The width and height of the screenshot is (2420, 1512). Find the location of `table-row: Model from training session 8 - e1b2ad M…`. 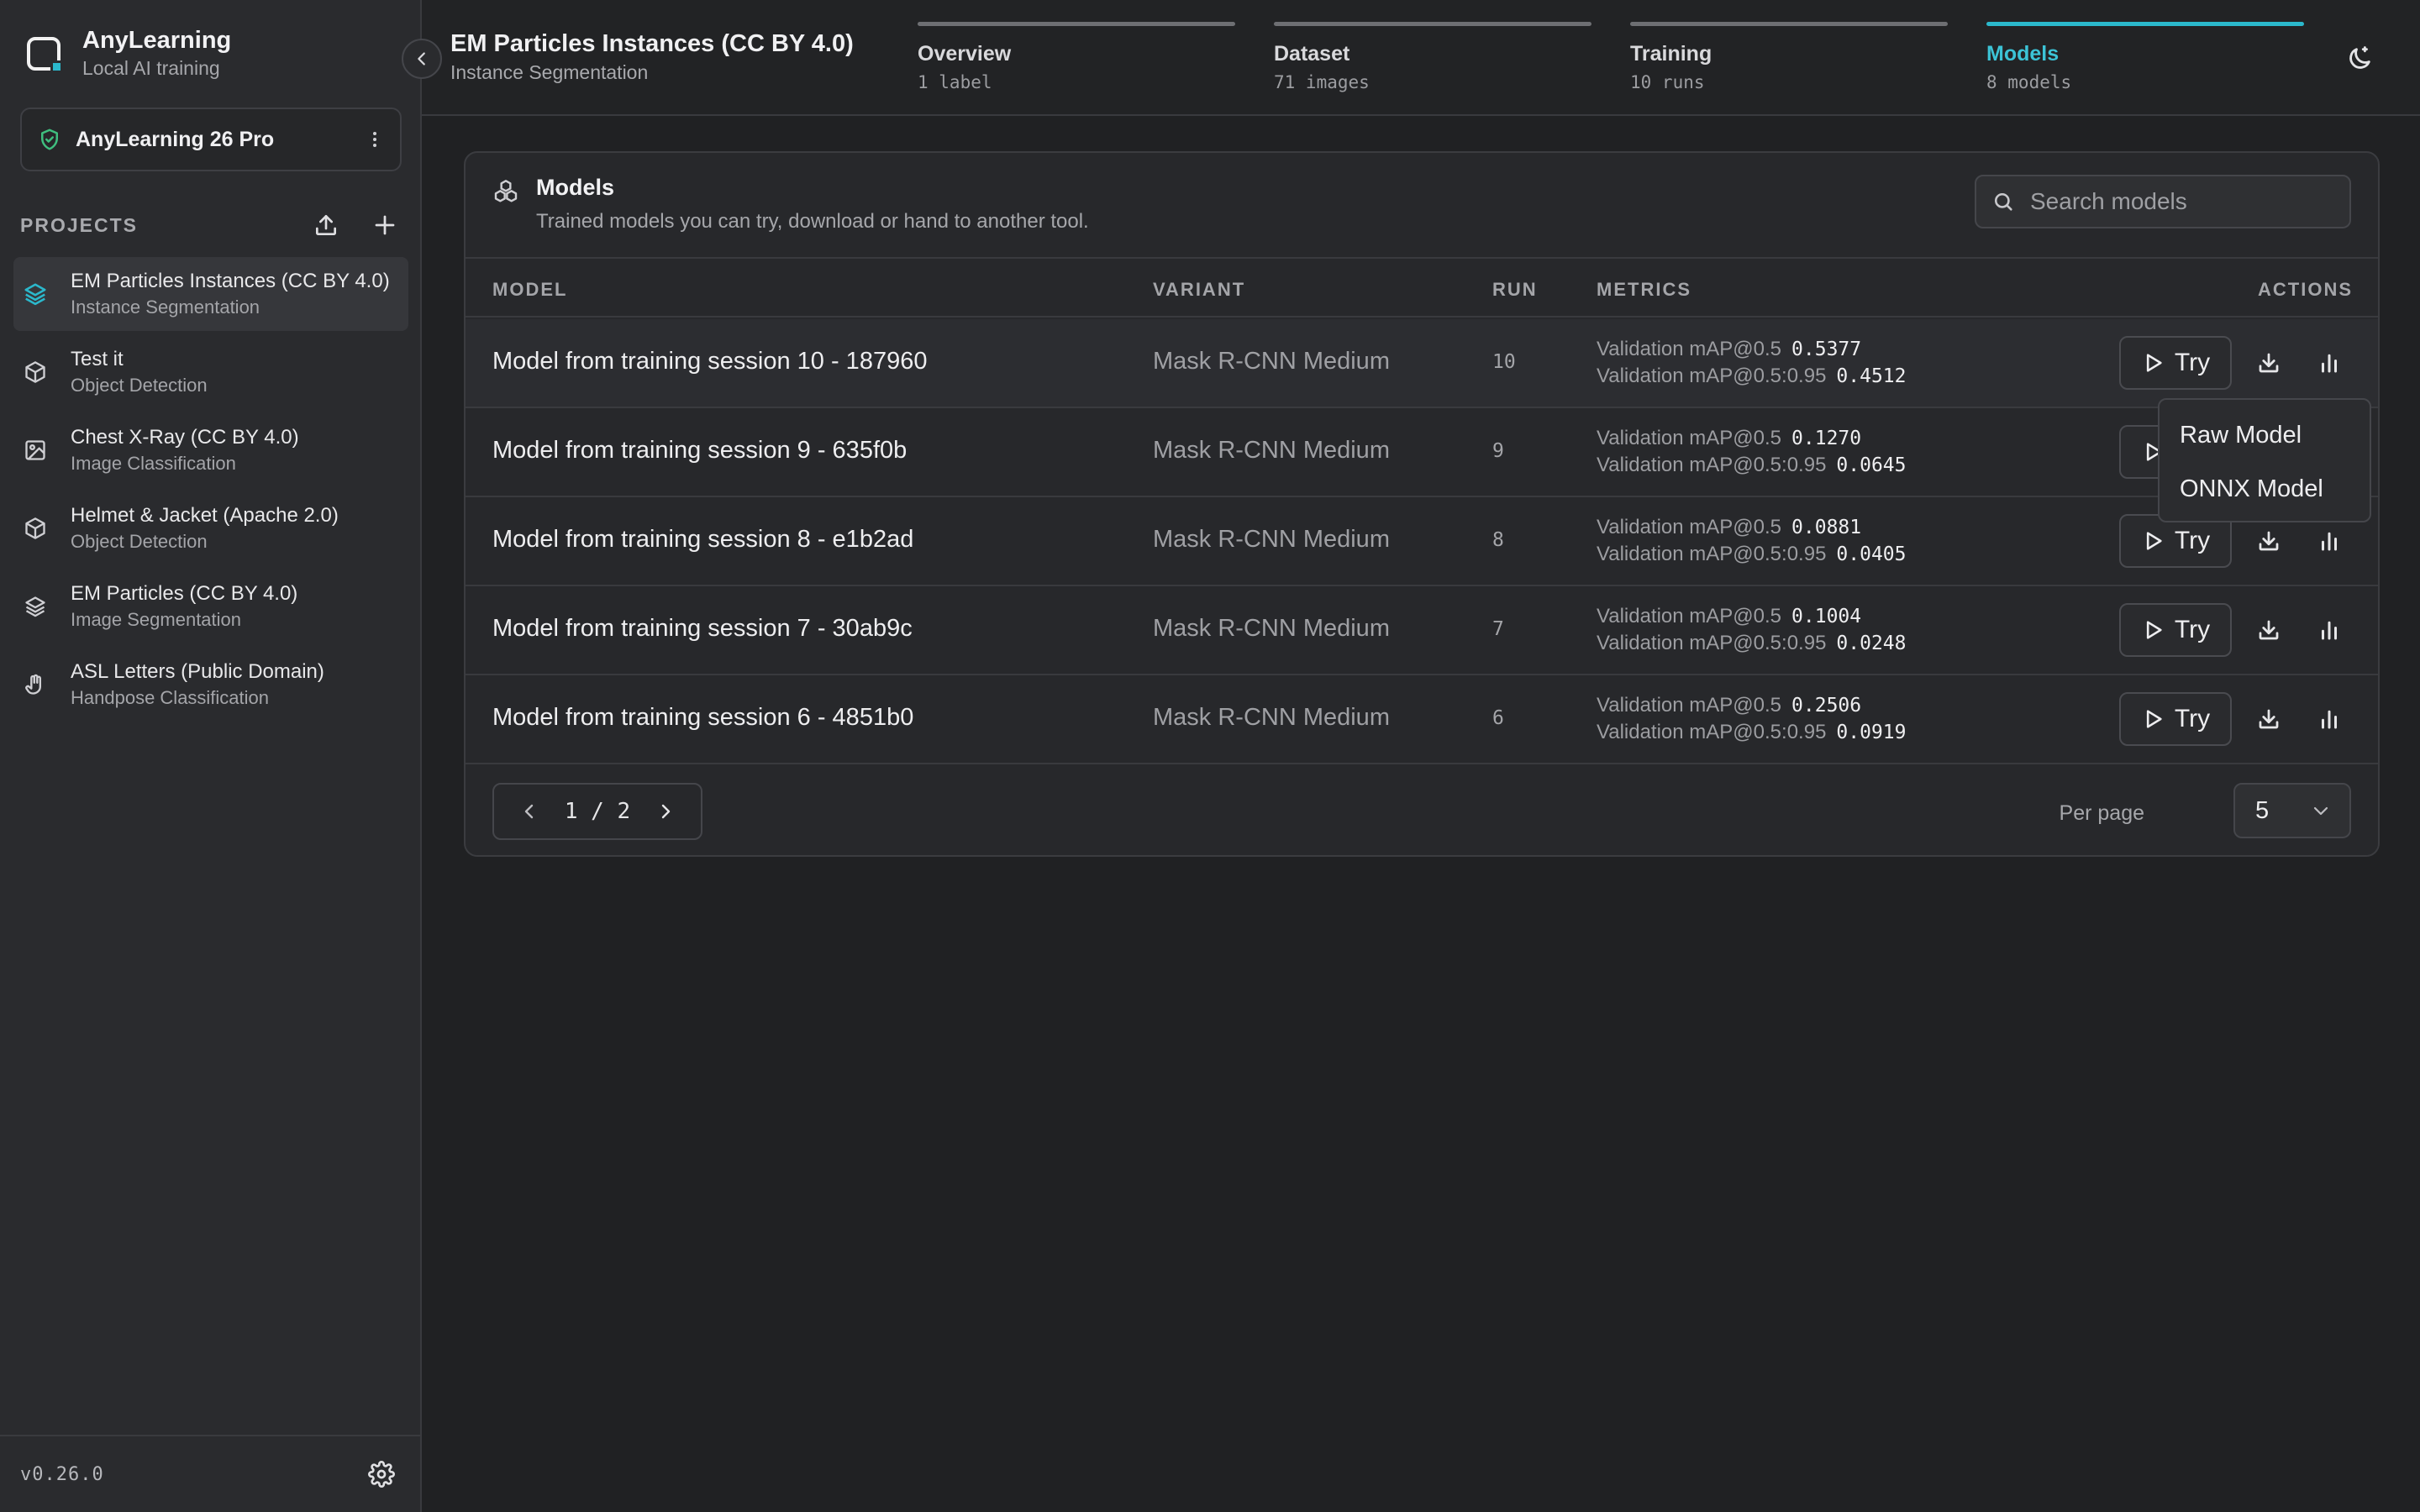

table-row: Model from training session 8 - e1b2ad M… is located at coordinates (1422, 541).